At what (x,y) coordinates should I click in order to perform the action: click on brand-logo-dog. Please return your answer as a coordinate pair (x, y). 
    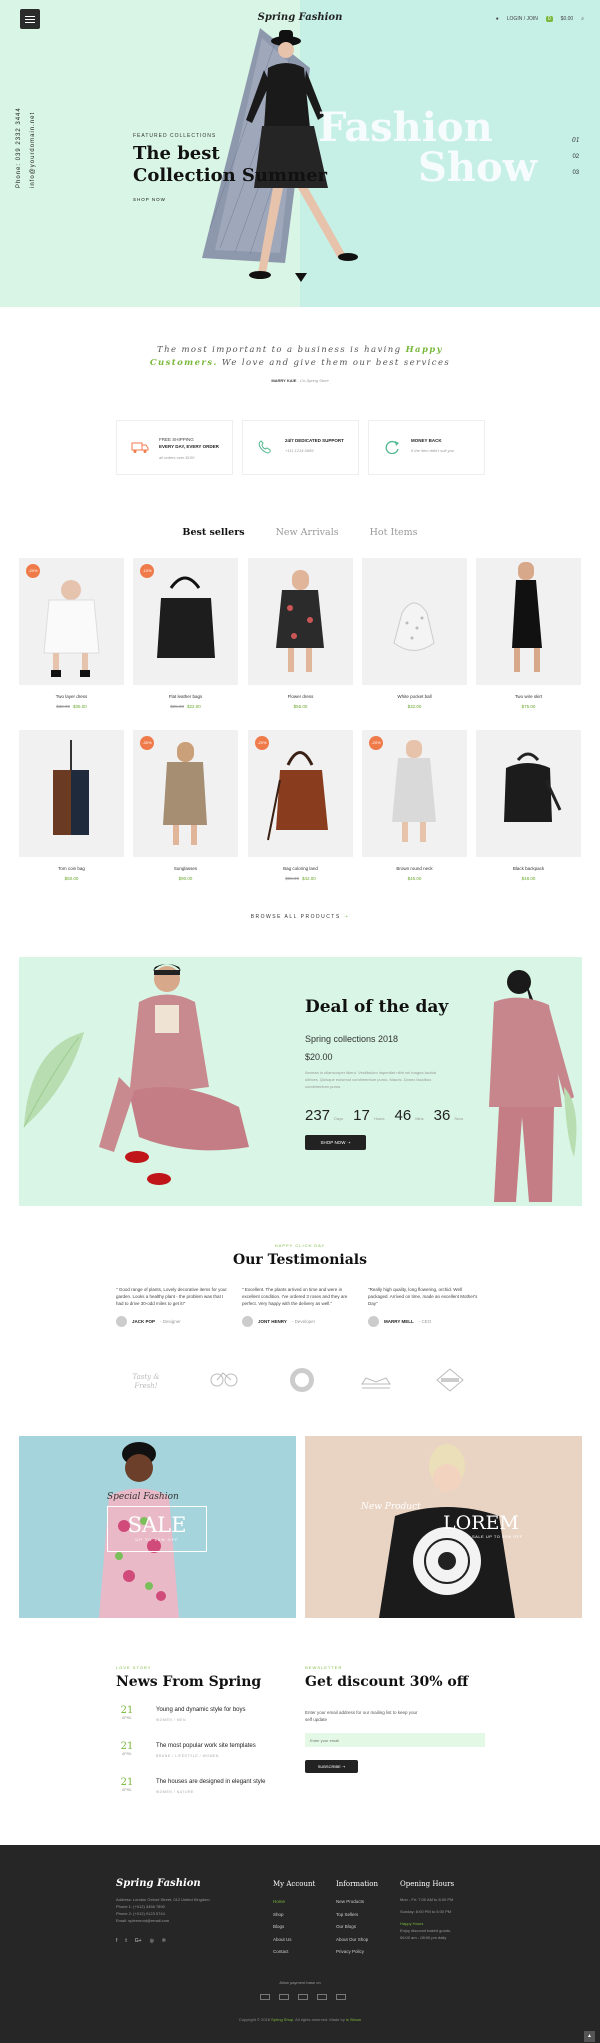
    Looking at the image, I should click on (302, 1380).